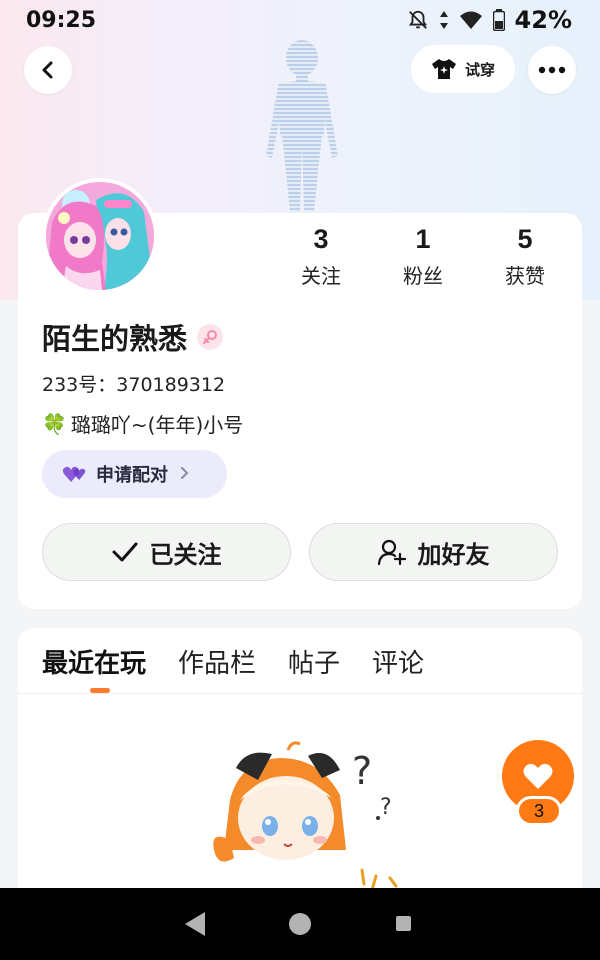 This screenshot has width=600, height=960. Describe the element at coordinates (463, 69) in the screenshot. I see `try-on-button: 试穿` at that location.